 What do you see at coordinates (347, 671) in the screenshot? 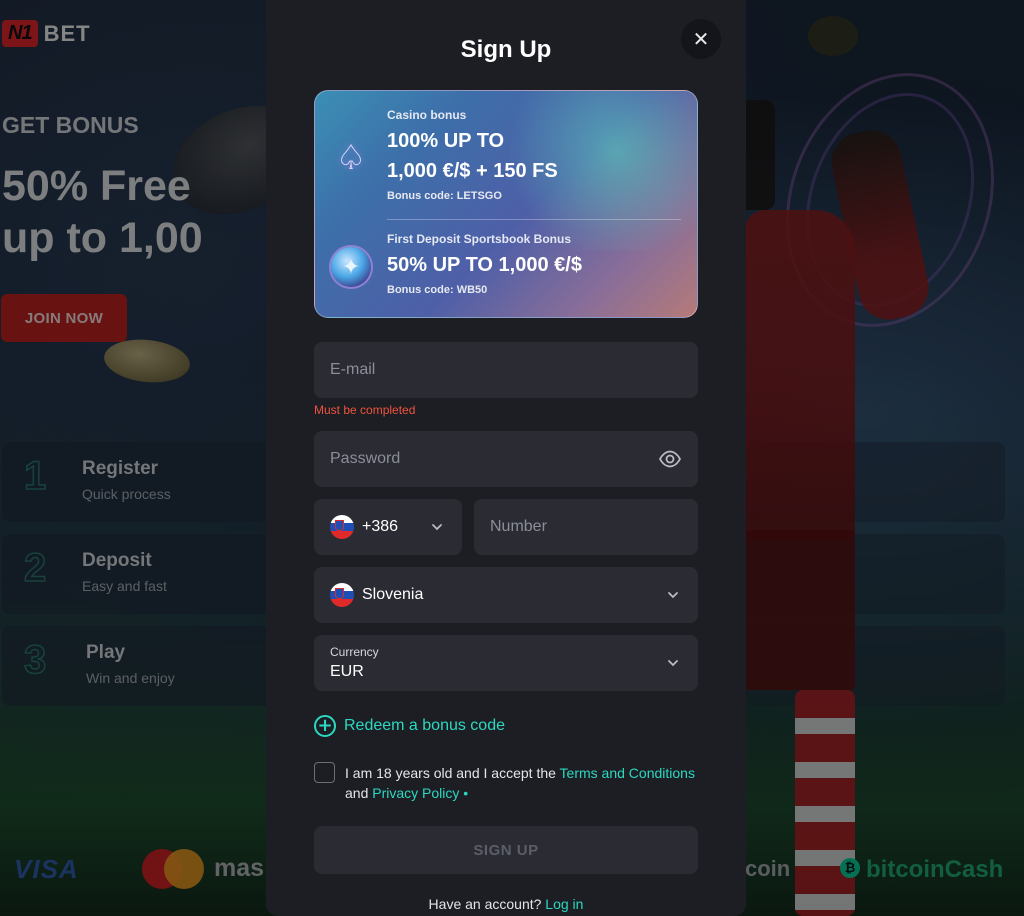
I see `currency-value: EUR` at bounding box center [347, 671].